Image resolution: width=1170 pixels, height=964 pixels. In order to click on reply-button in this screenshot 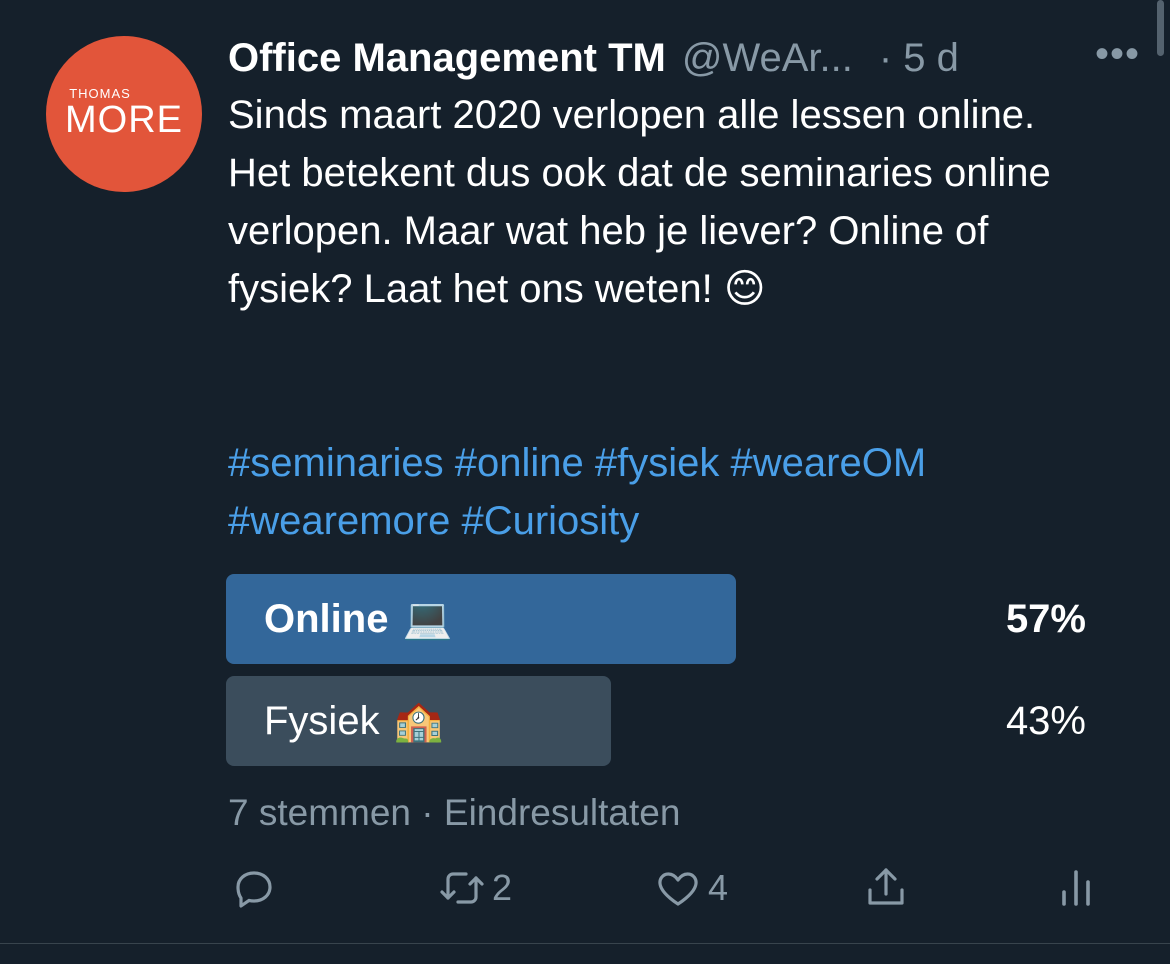, I will do `click(257, 888)`.